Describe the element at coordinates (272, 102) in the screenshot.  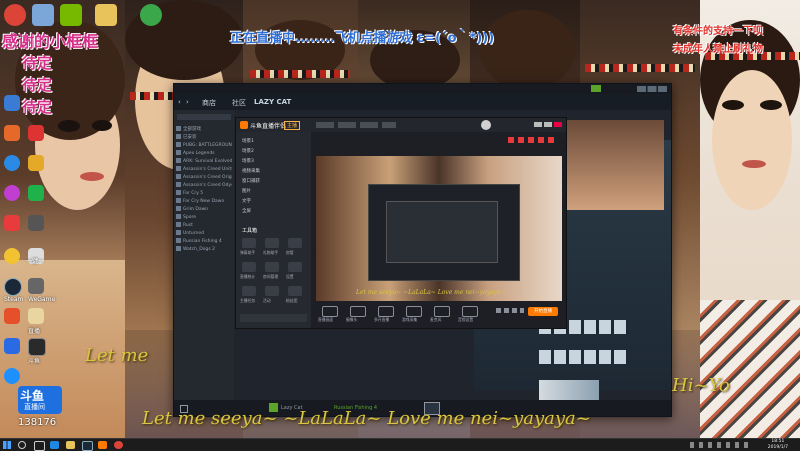
I see `nav-username: LAZY CAT` at that location.